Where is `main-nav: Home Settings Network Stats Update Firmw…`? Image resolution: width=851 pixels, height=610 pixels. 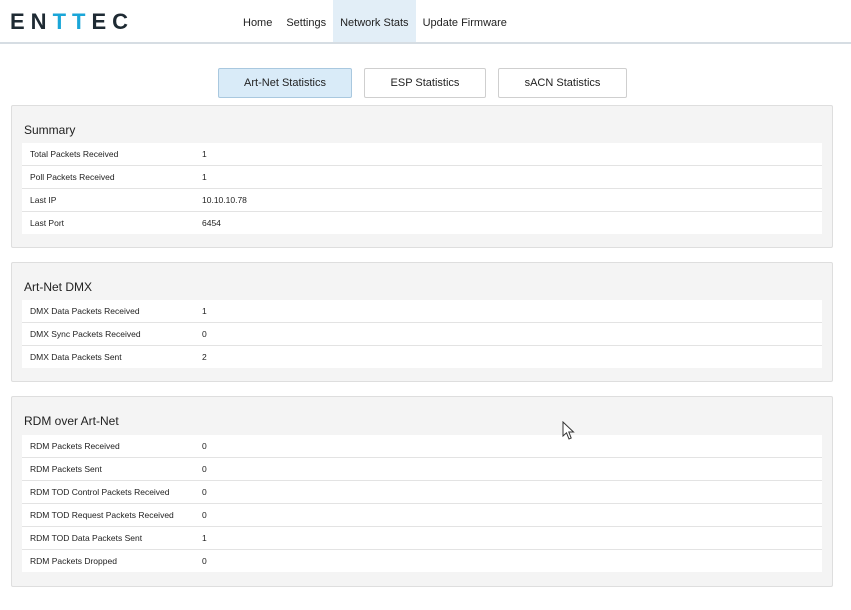 main-nav: Home Settings Network Stats Update Firmw… is located at coordinates (375, 21).